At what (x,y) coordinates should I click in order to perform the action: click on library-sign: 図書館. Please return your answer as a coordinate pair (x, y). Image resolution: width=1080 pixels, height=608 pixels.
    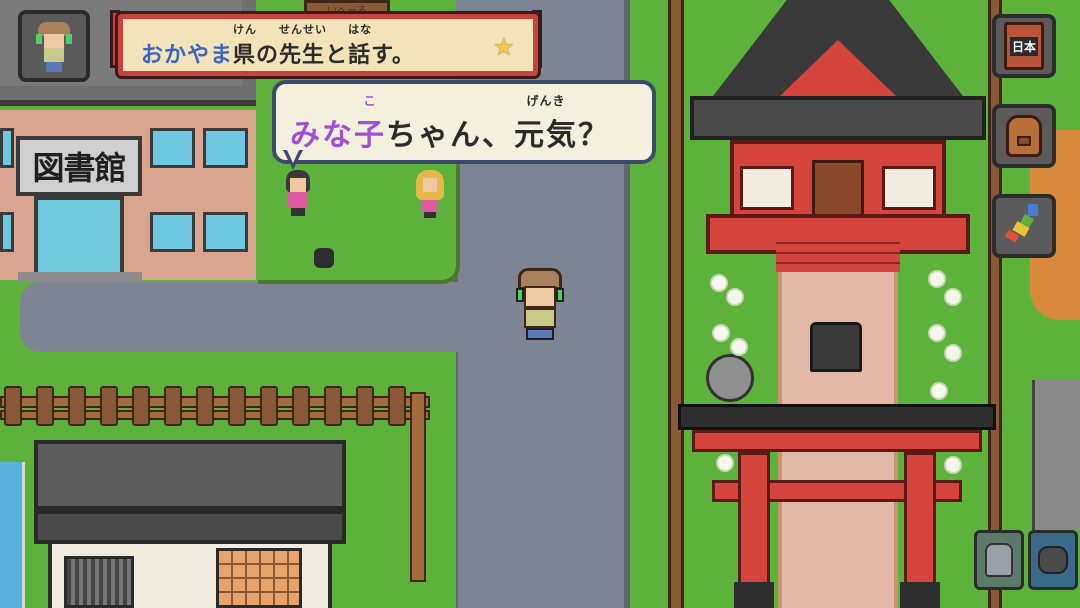
    Looking at the image, I should click on (79, 166).